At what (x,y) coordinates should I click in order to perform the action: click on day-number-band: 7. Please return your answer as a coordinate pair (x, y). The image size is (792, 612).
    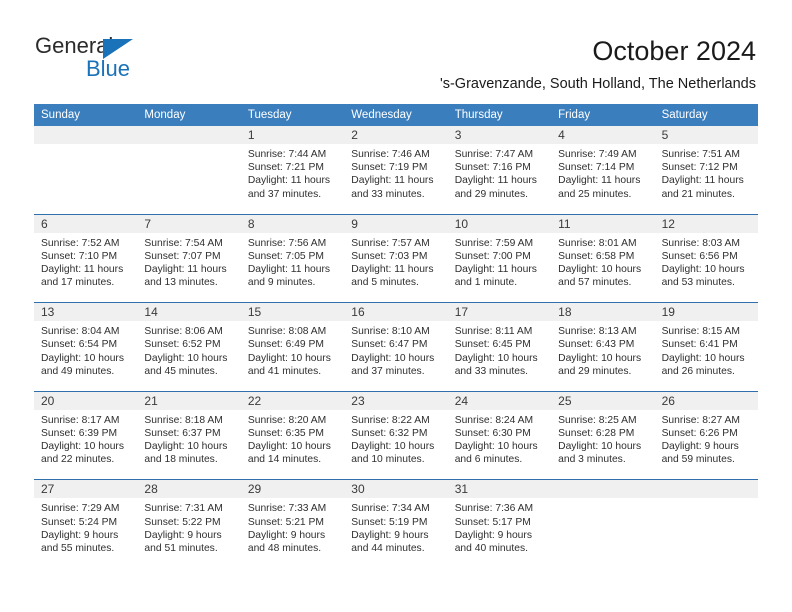
    Looking at the image, I should click on (189, 223).